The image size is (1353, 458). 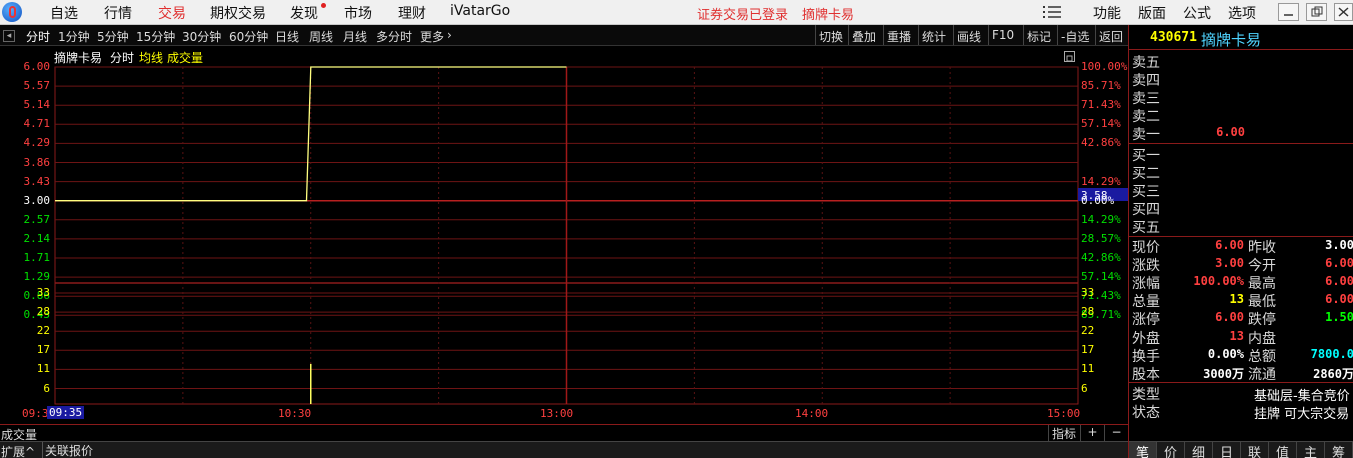 What do you see at coordinates (1311, 450) in the screenshot?
I see `tab-main: 主` at bounding box center [1311, 450].